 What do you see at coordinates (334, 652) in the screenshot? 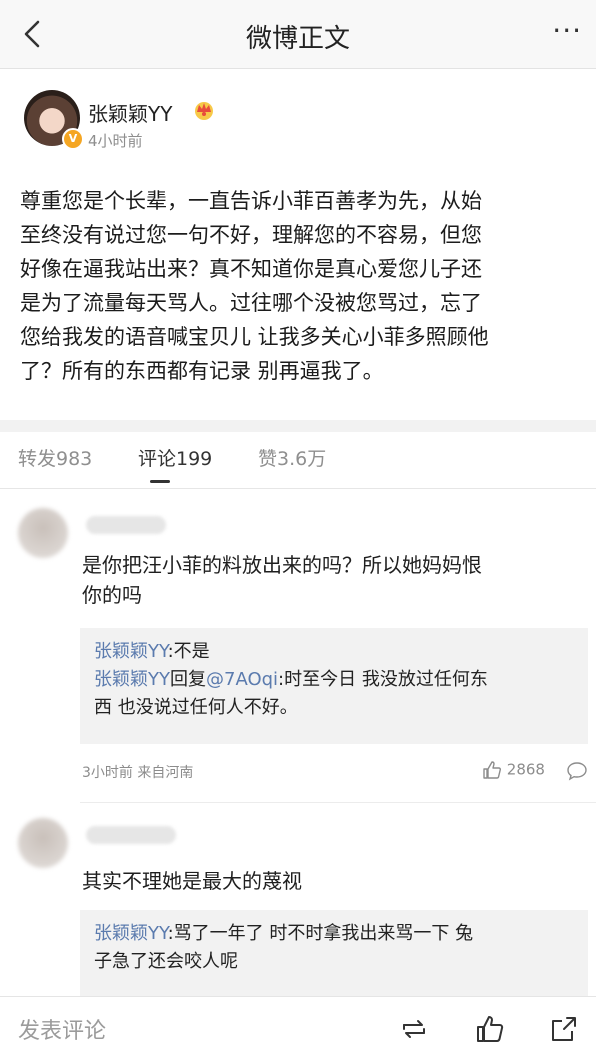
I see `reply-item: 张颖颖YY:不是` at bounding box center [334, 652].